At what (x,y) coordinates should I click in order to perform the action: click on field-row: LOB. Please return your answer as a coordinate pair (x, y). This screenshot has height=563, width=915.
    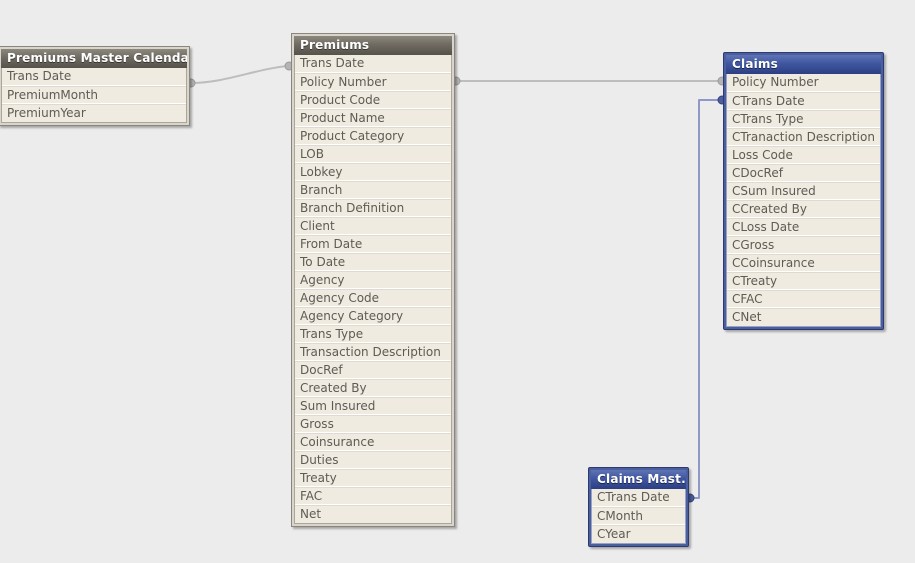
    Looking at the image, I should click on (373, 154).